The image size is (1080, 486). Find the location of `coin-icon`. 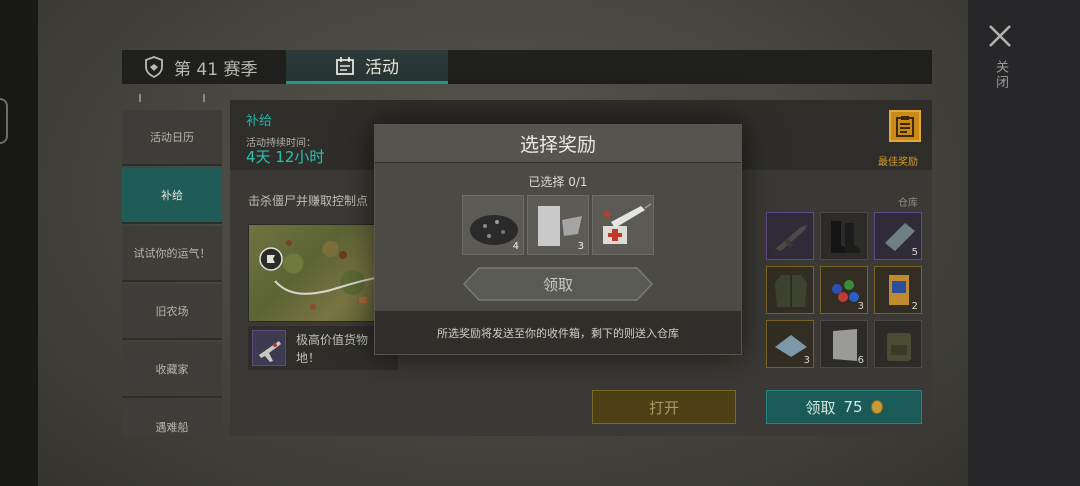

coin-icon is located at coordinates (876, 407).